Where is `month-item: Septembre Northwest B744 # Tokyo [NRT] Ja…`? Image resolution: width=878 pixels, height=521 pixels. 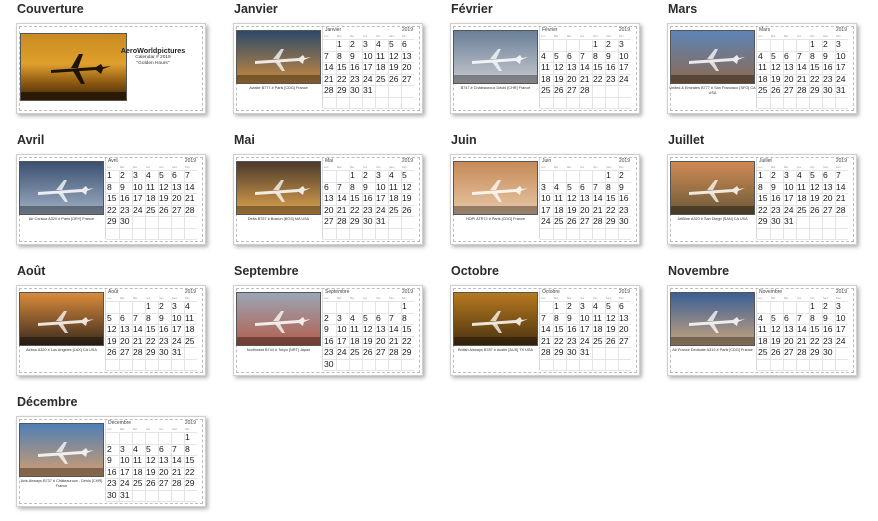
month-item: Septembre Northwest B744 # Tokyo [NRT] Ja… is located at coordinates (330, 320).